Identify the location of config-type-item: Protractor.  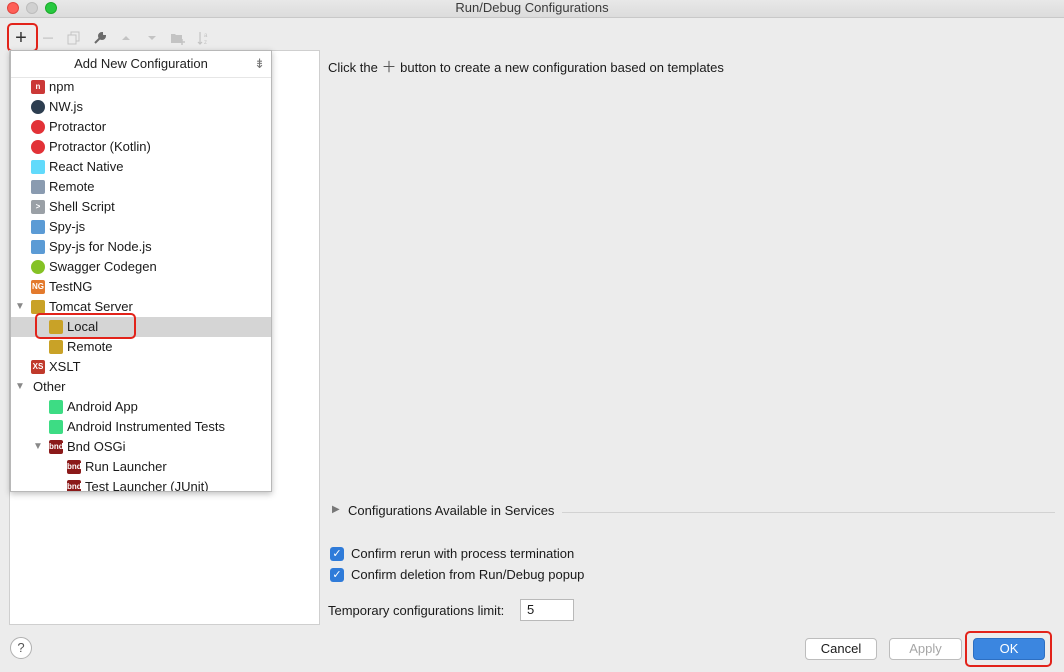
(141, 127).